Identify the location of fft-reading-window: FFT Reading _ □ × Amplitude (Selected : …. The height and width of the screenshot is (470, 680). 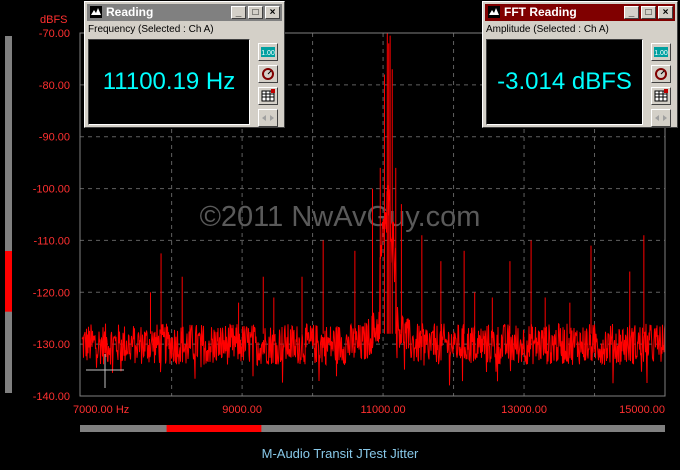
(580, 64).